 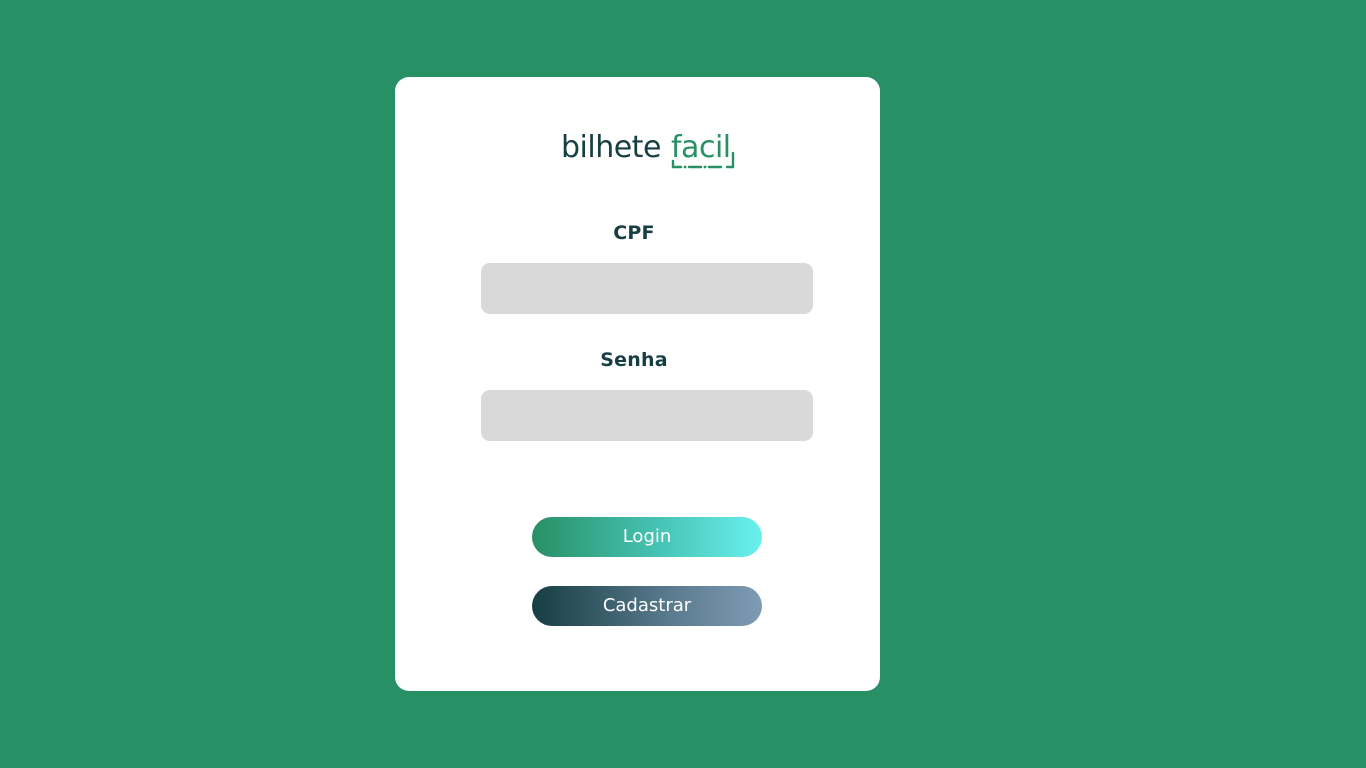 I want to click on senha-label: Senha, so click(x=634, y=360).